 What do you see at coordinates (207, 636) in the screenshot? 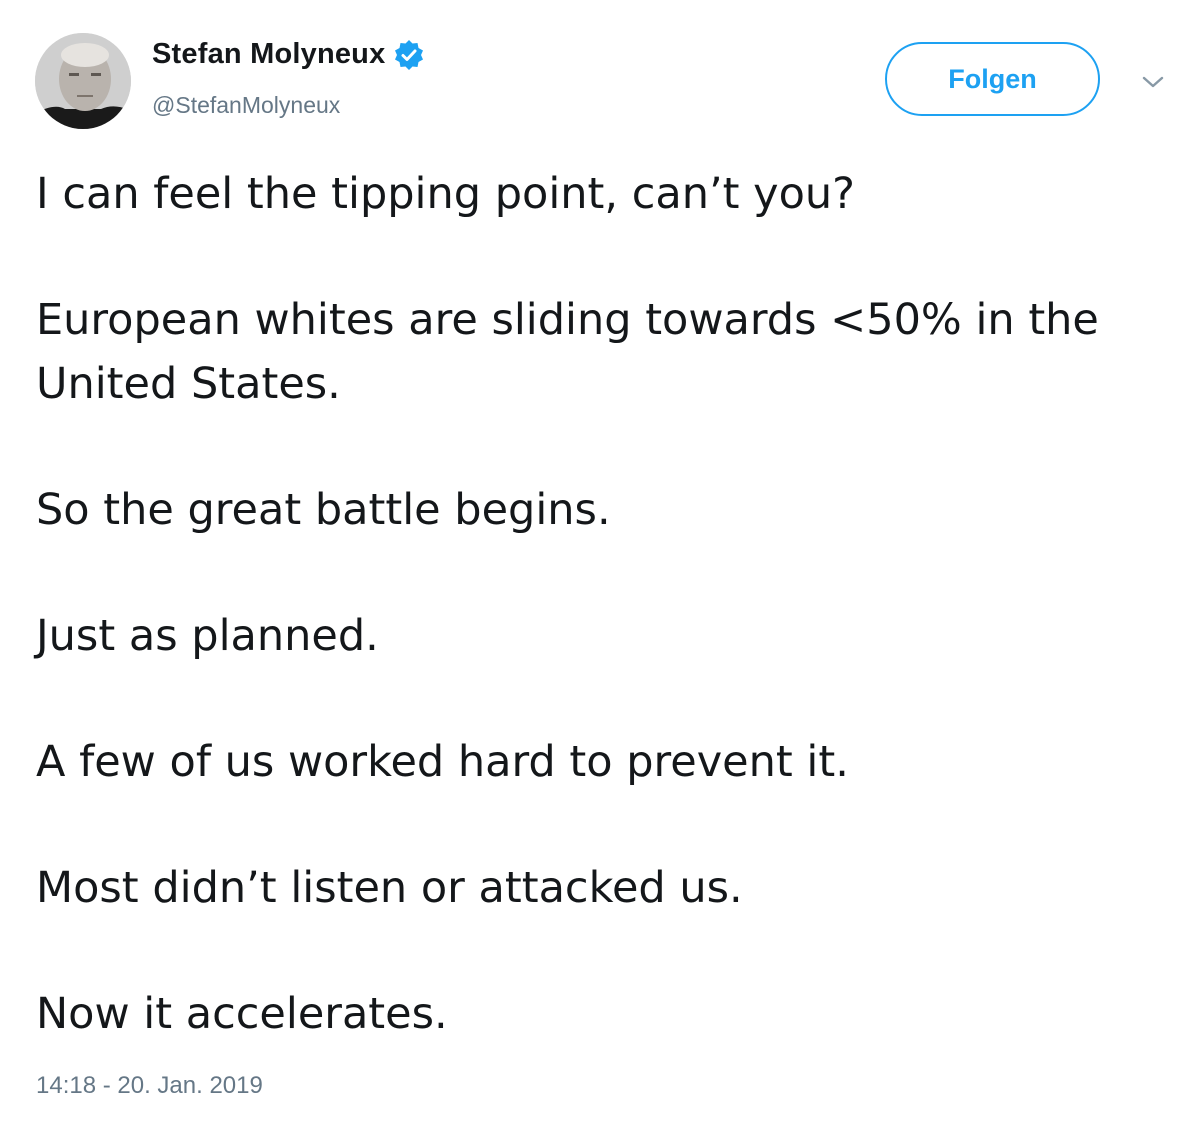
I see `tweet-paragraph: Just as planned.` at bounding box center [207, 636].